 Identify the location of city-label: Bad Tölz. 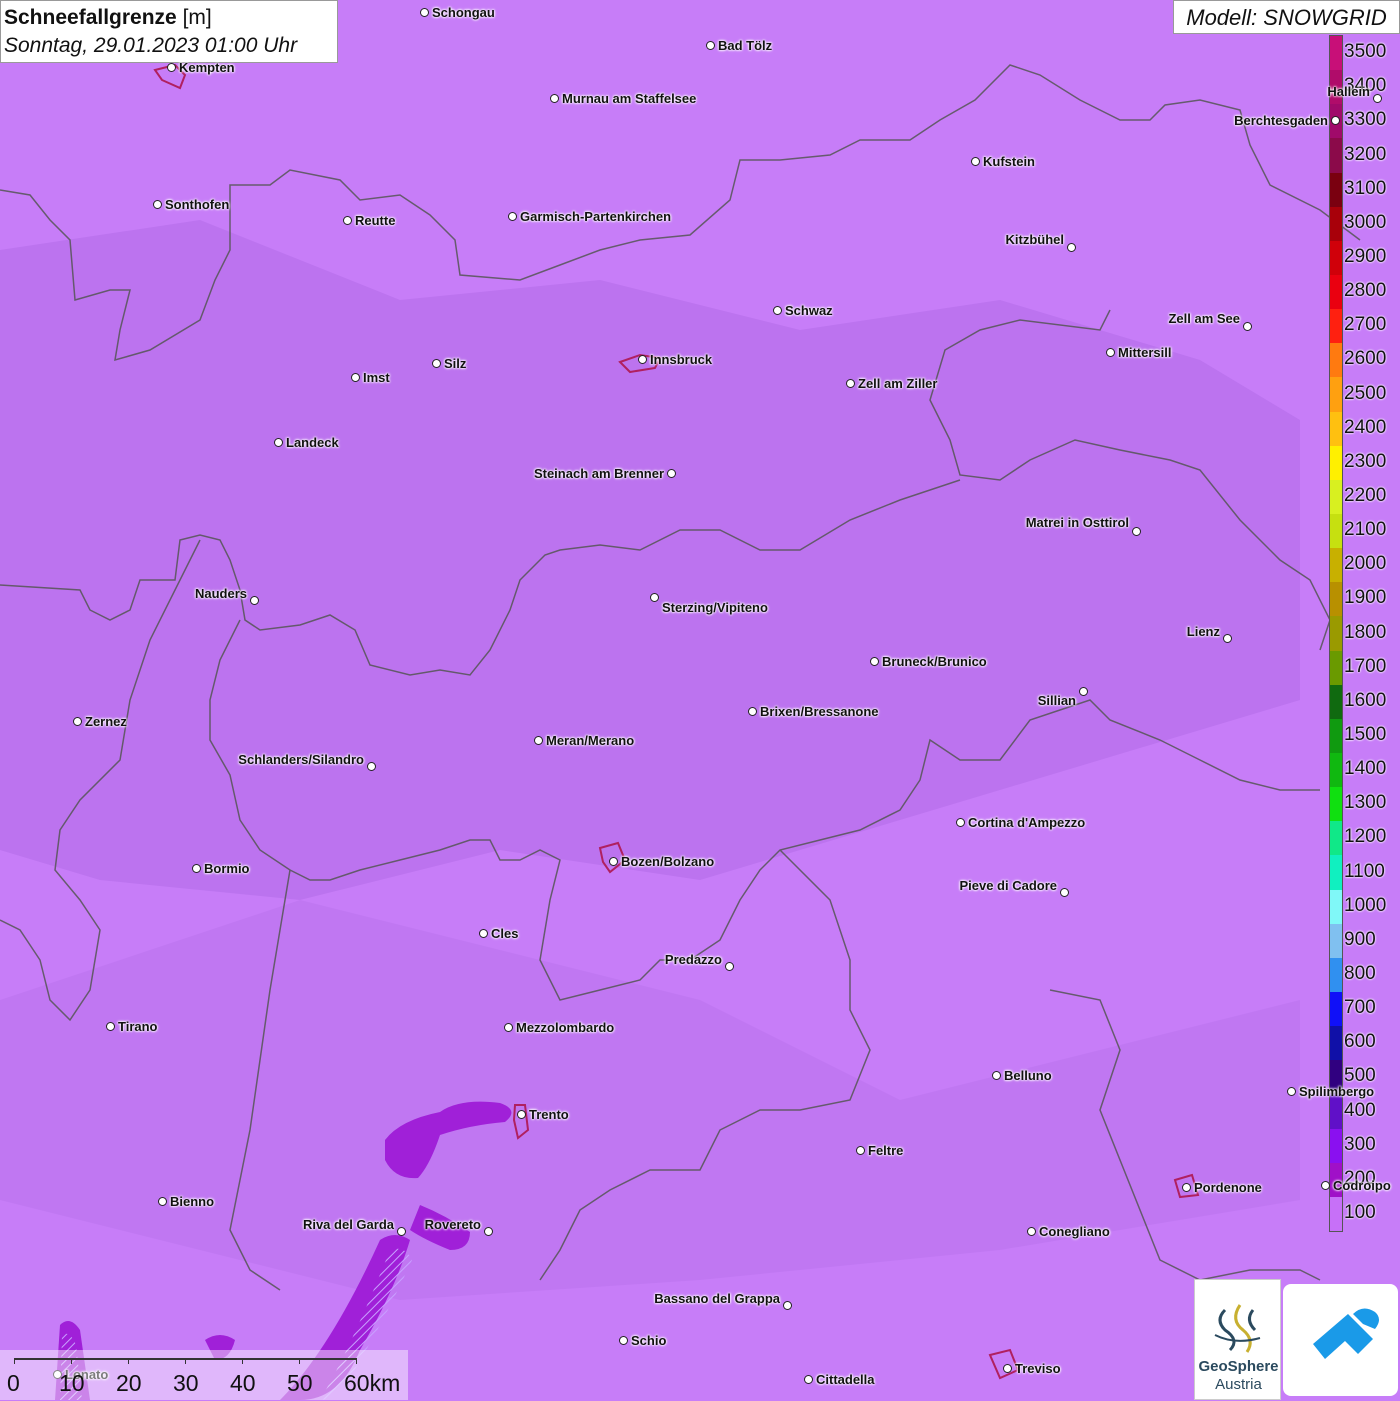
(745, 45).